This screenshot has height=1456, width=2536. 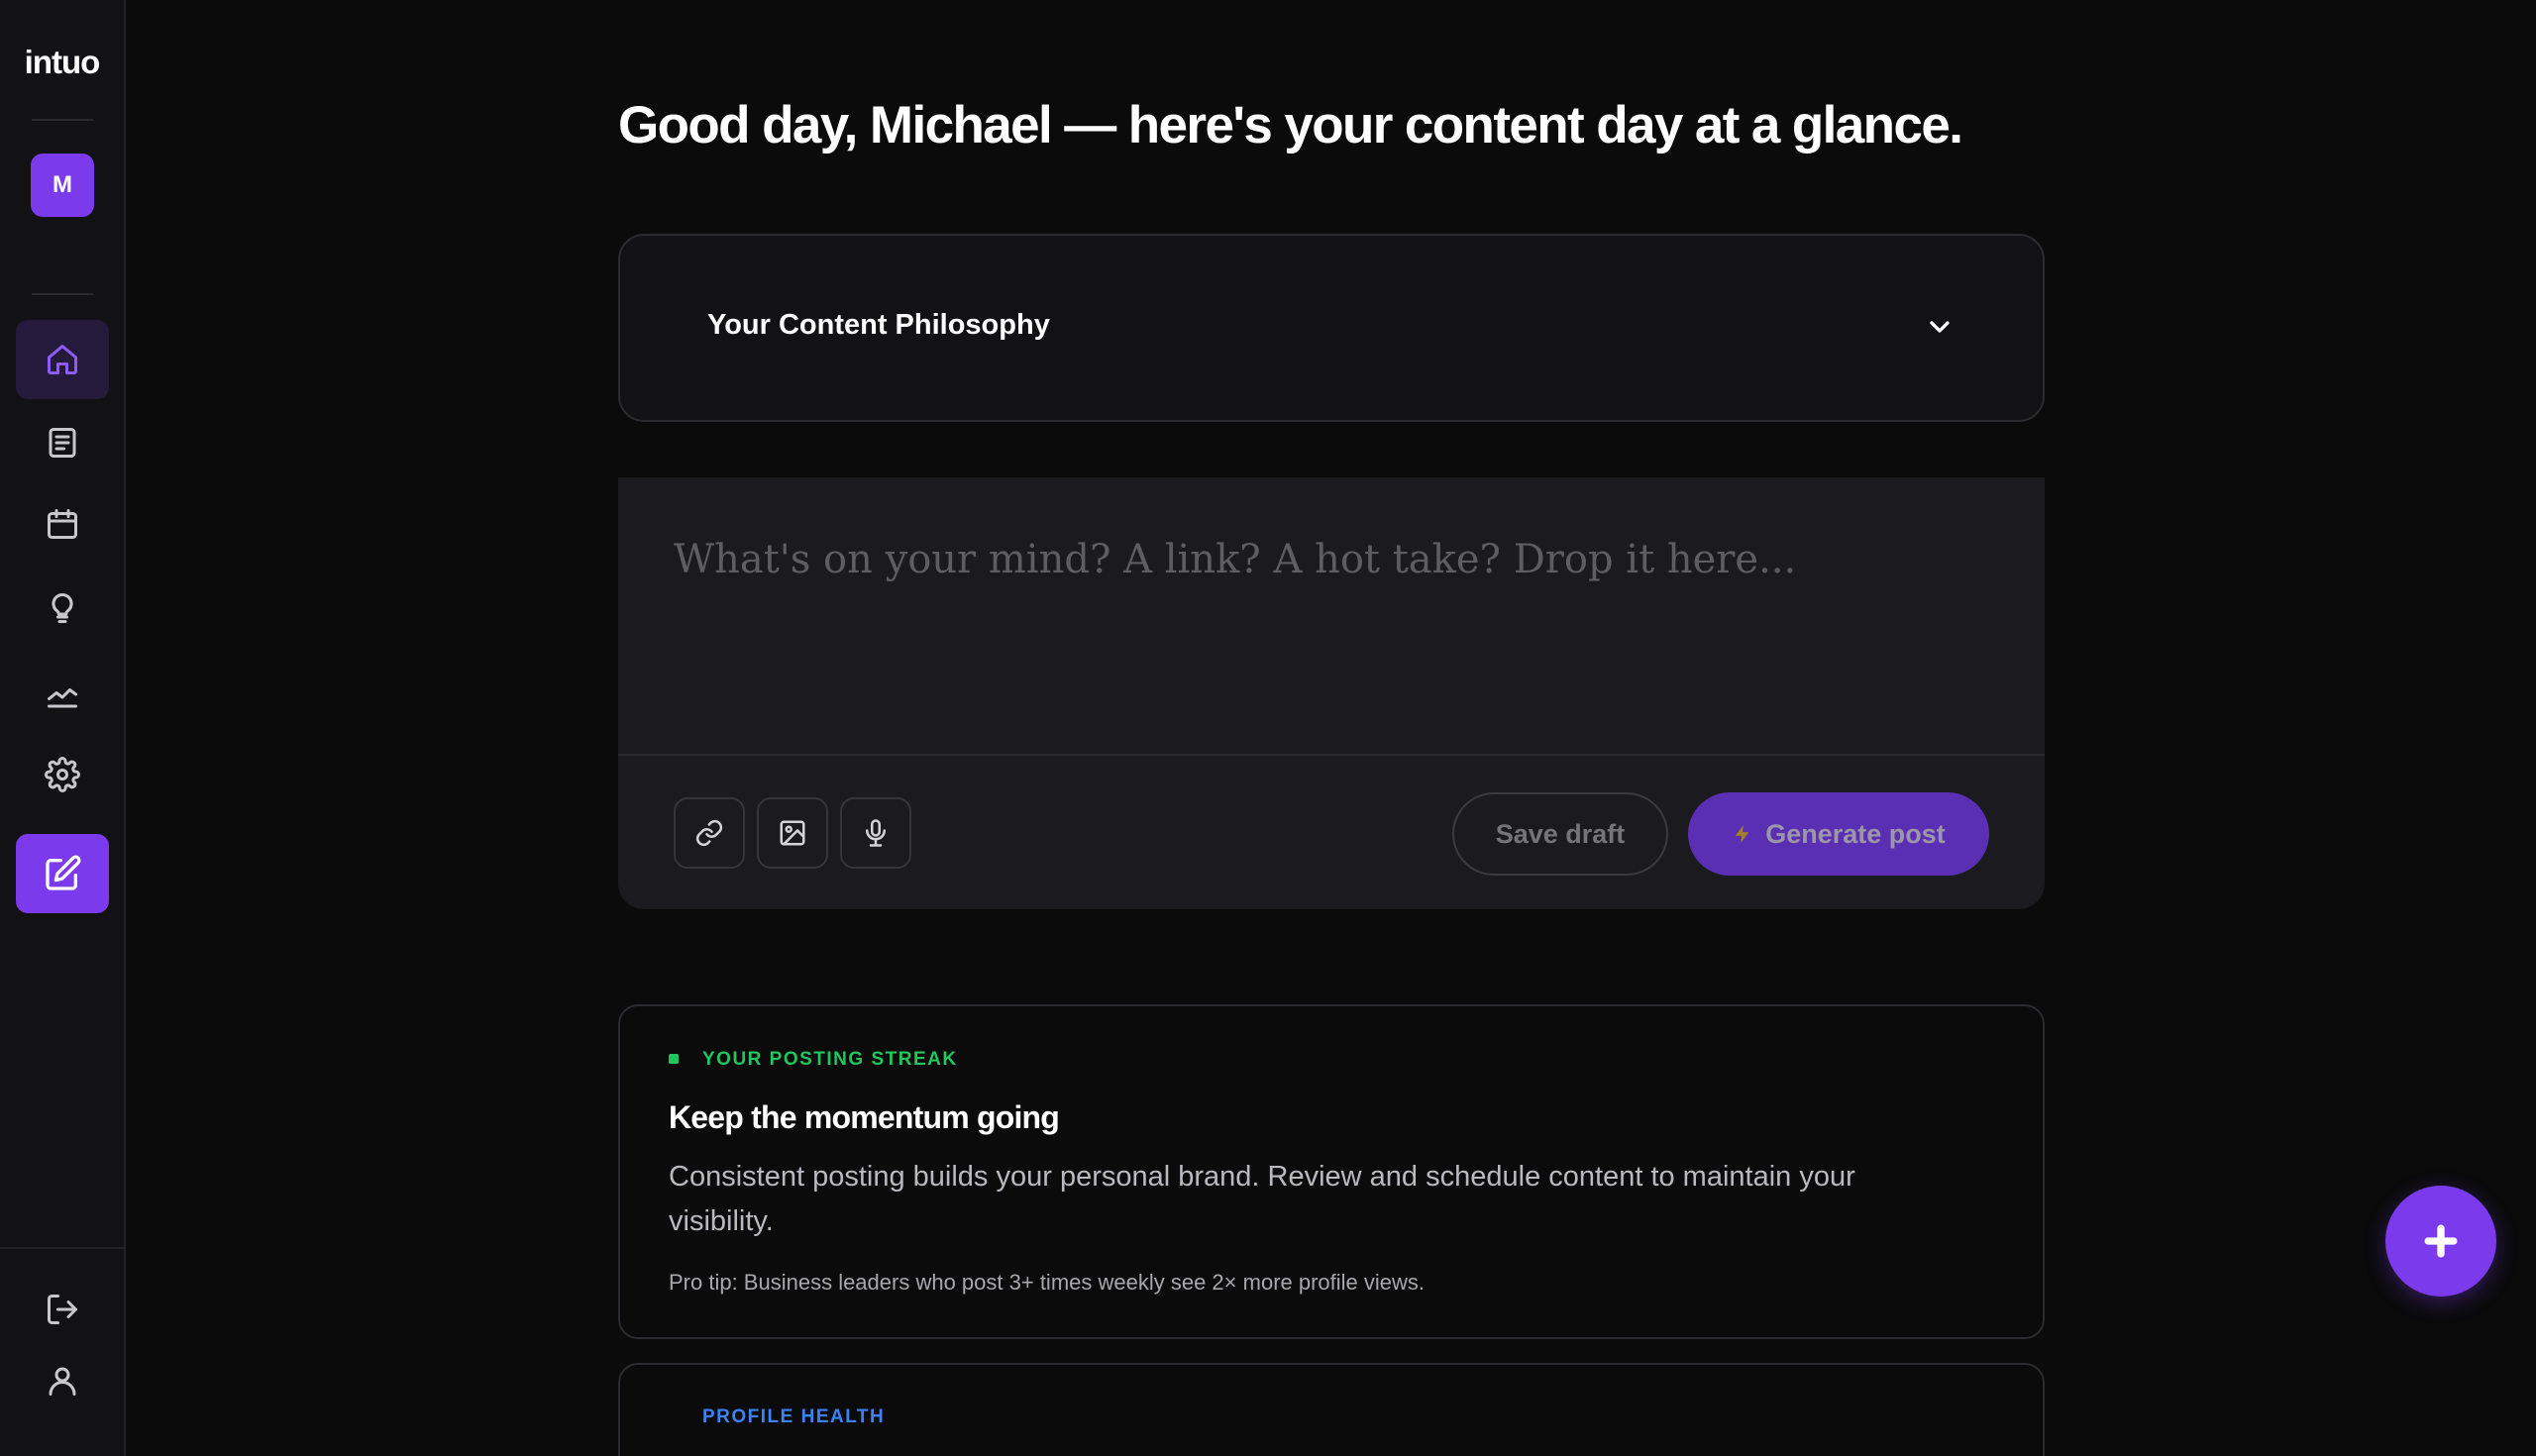 I want to click on lightbulb-icon, so click(x=62, y=607).